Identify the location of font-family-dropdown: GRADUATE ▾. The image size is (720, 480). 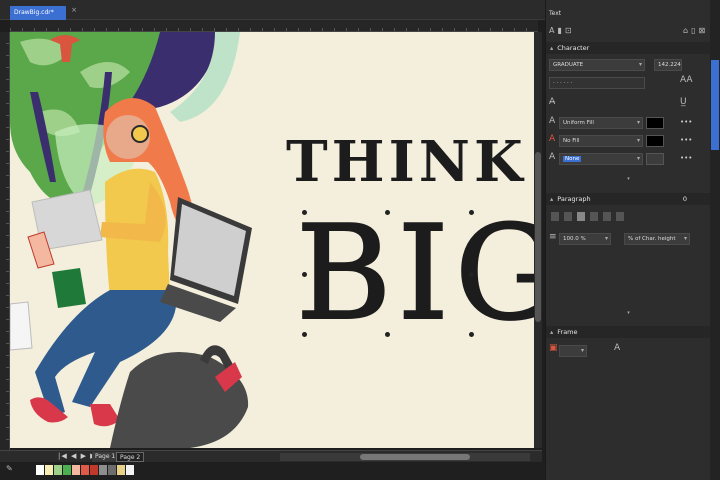
(597, 65).